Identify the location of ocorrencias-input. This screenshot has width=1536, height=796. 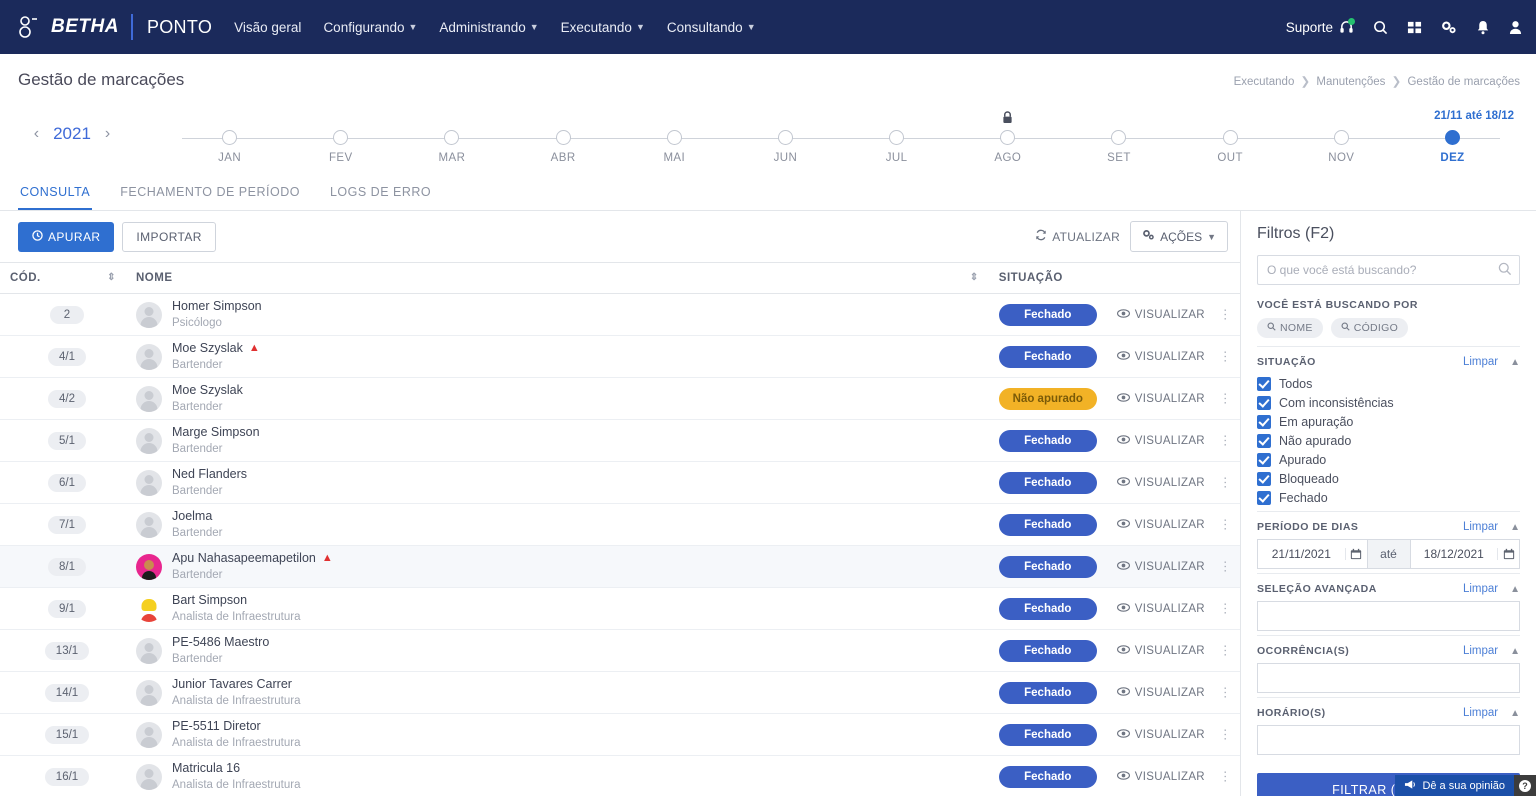
(1388, 678).